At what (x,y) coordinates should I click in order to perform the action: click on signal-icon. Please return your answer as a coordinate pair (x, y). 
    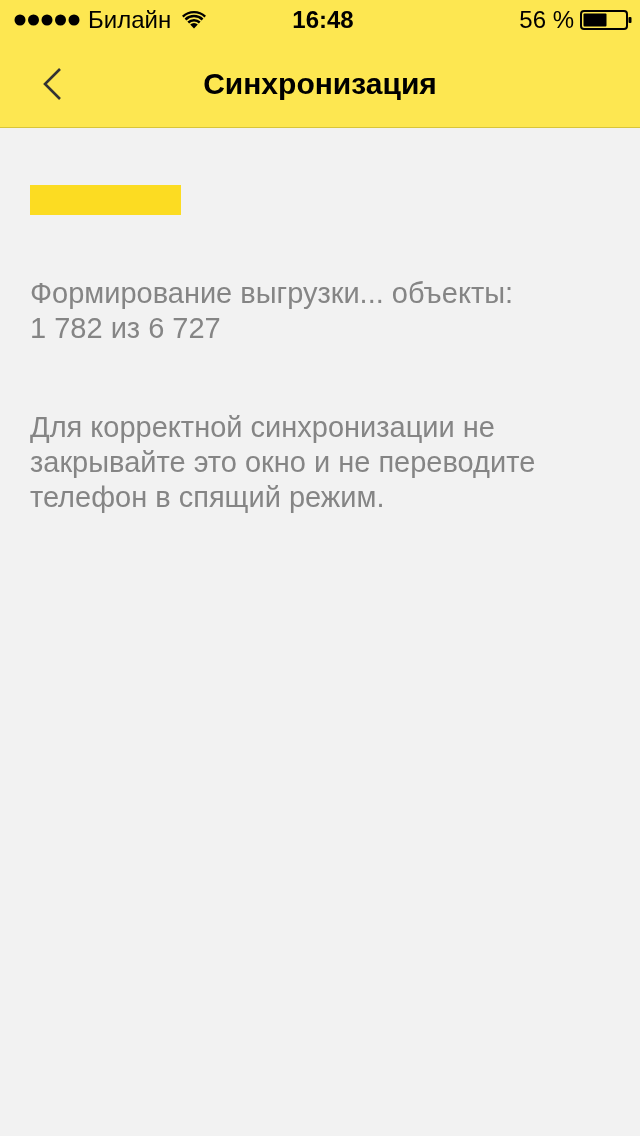
    Looking at the image, I should click on (47, 20).